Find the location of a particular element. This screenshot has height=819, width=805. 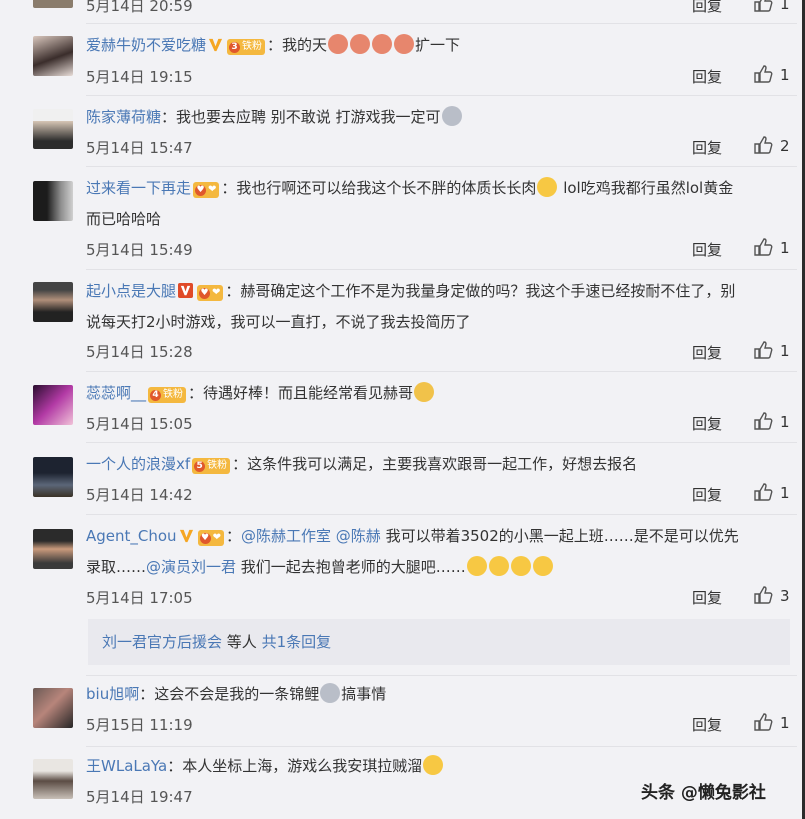

username-link: 过来看一下再走 is located at coordinates (138, 188).